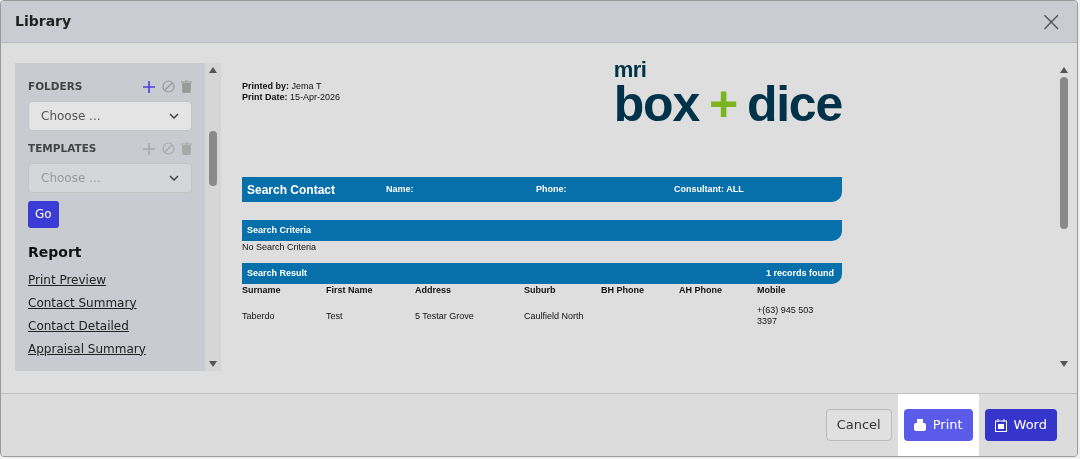 Image resolution: width=1080 pixels, height=459 pixels. What do you see at coordinates (542, 273) in the screenshot?
I see `search-result-bar: Search Result 1 records found` at bounding box center [542, 273].